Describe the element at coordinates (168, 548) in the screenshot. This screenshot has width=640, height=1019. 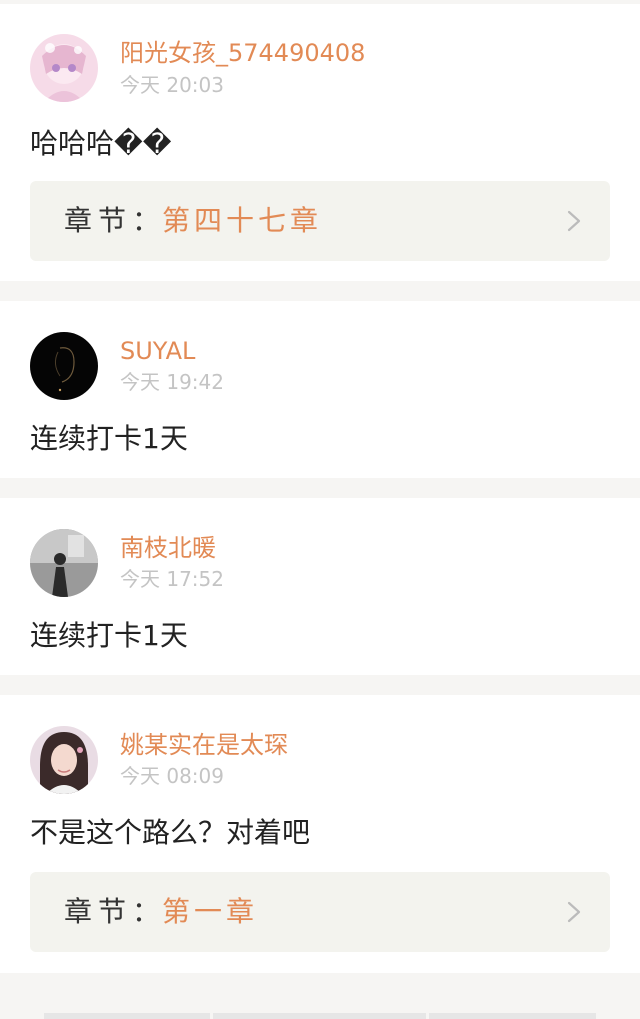
I see `username: 南枝北暖` at that location.